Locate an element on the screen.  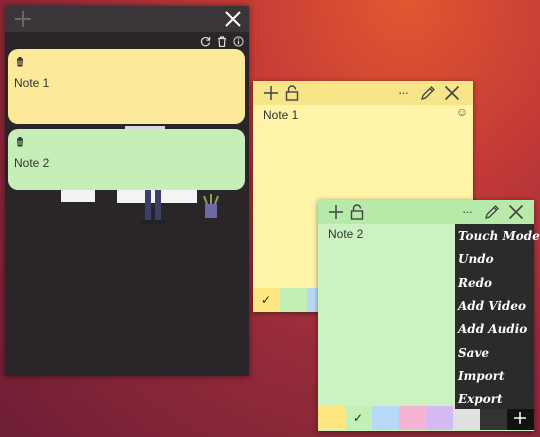
color-swatch-purple is located at coordinates (439, 418).